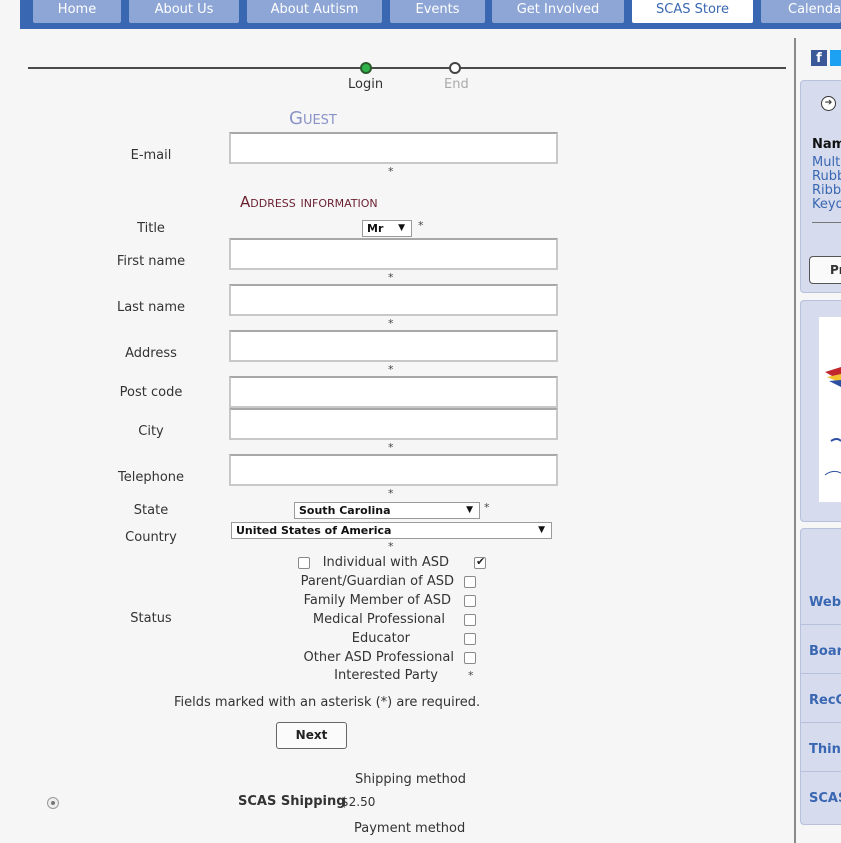 This screenshot has width=841, height=843. I want to click on arrow-right-icon: ➔, so click(828, 103).